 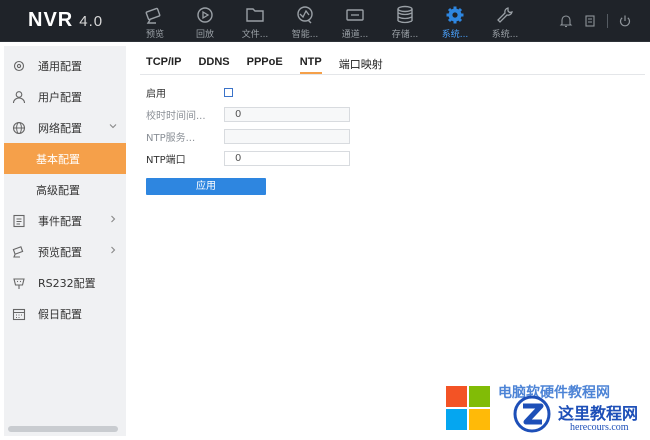 I want to click on sidebar-item-network: 网络配置, so click(x=65, y=127).